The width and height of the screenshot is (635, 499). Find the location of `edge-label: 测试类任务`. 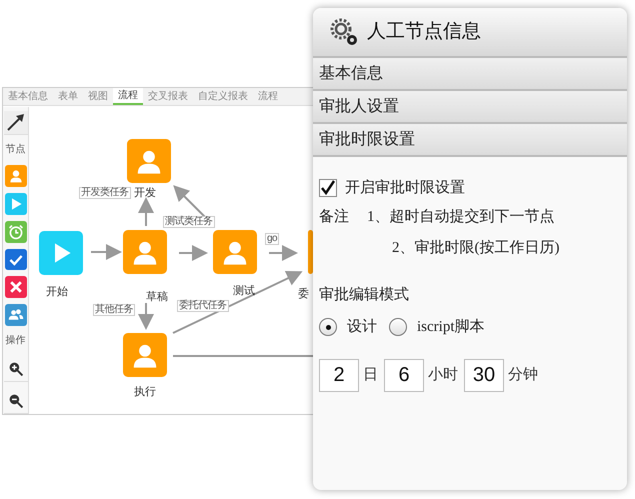

edge-label: 测试类任务 is located at coordinates (188, 222).